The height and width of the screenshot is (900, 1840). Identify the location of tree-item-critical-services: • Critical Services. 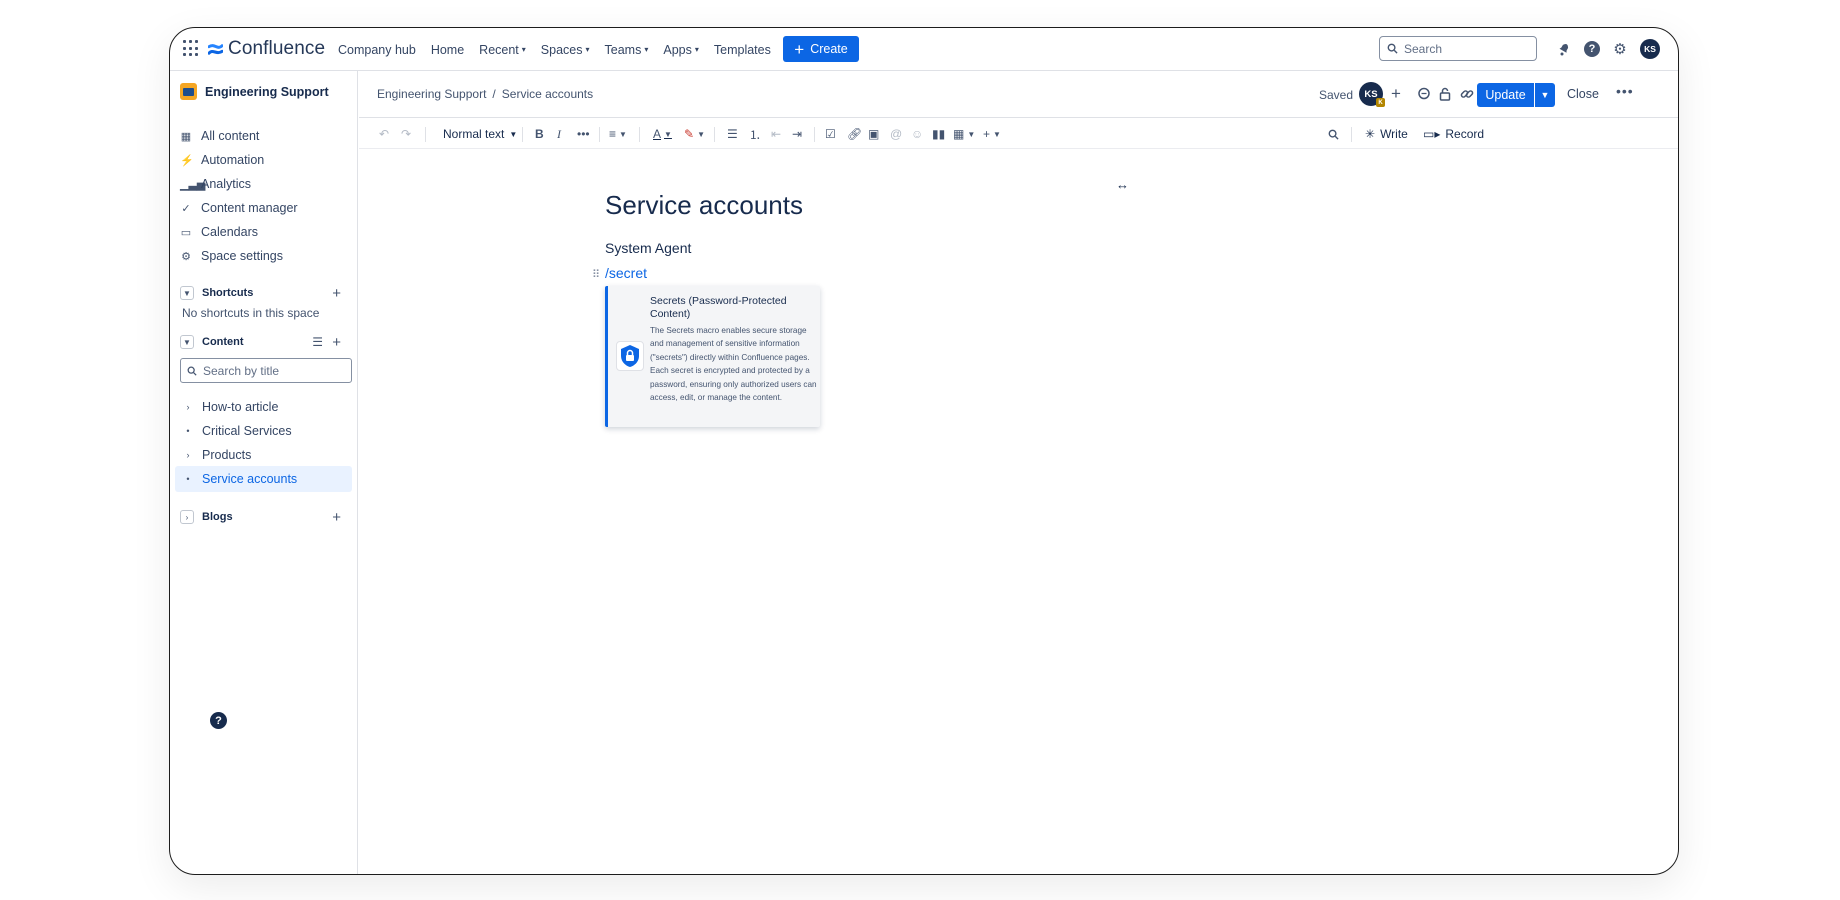
(263, 431).